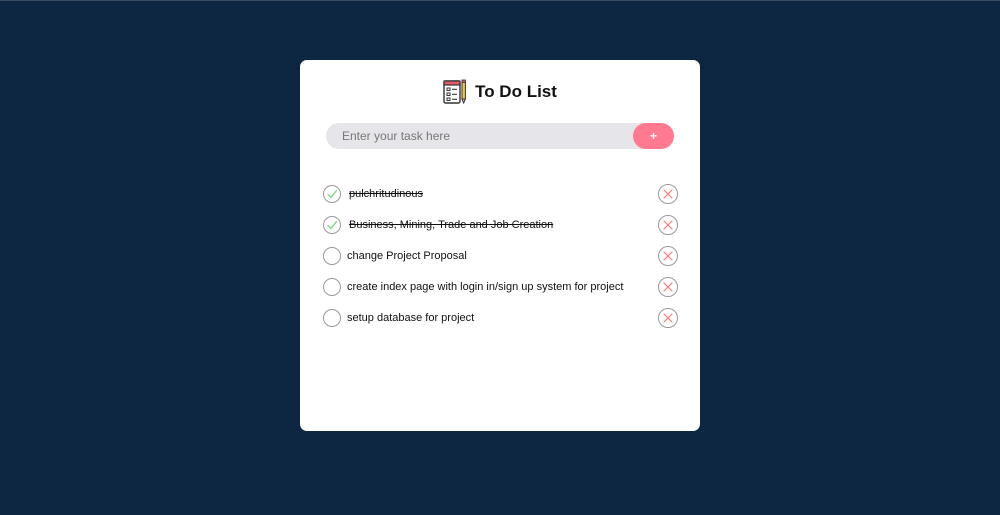  Describe the element at coordinates (386, 194) in the screenshot. I see `task-label: pulchritudinous` at that location.